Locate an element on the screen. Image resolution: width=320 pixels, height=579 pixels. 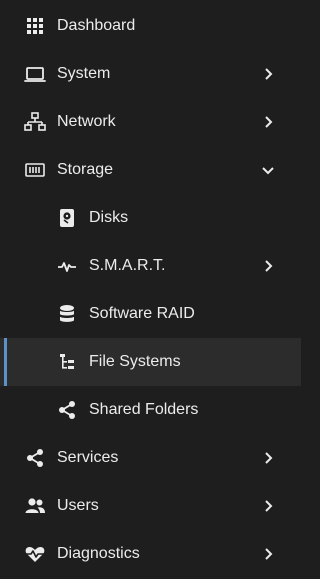
heart-pulse-icon is located at coordinates (35, 554).